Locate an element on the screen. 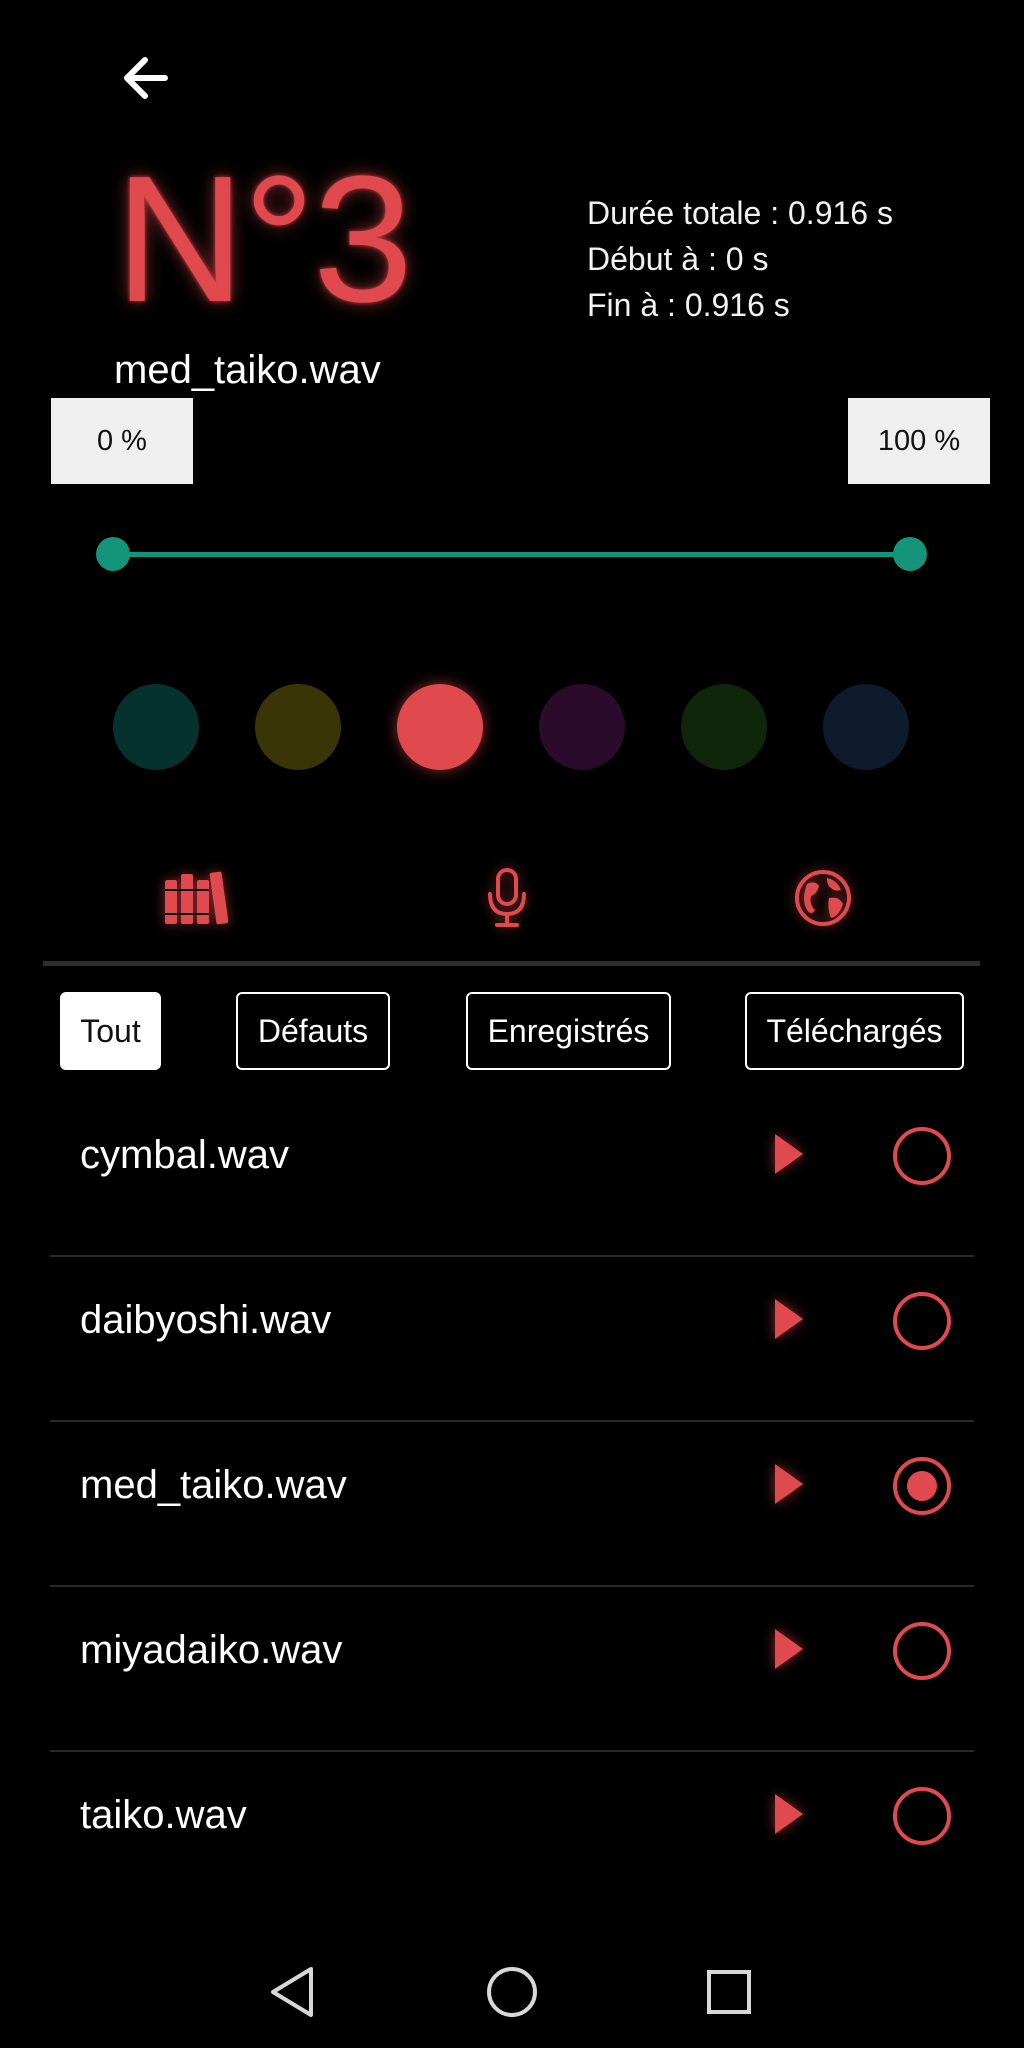 The width and height of the screenshot is (1024, 2048). color-option-navy is located at coordinates (866, 727).